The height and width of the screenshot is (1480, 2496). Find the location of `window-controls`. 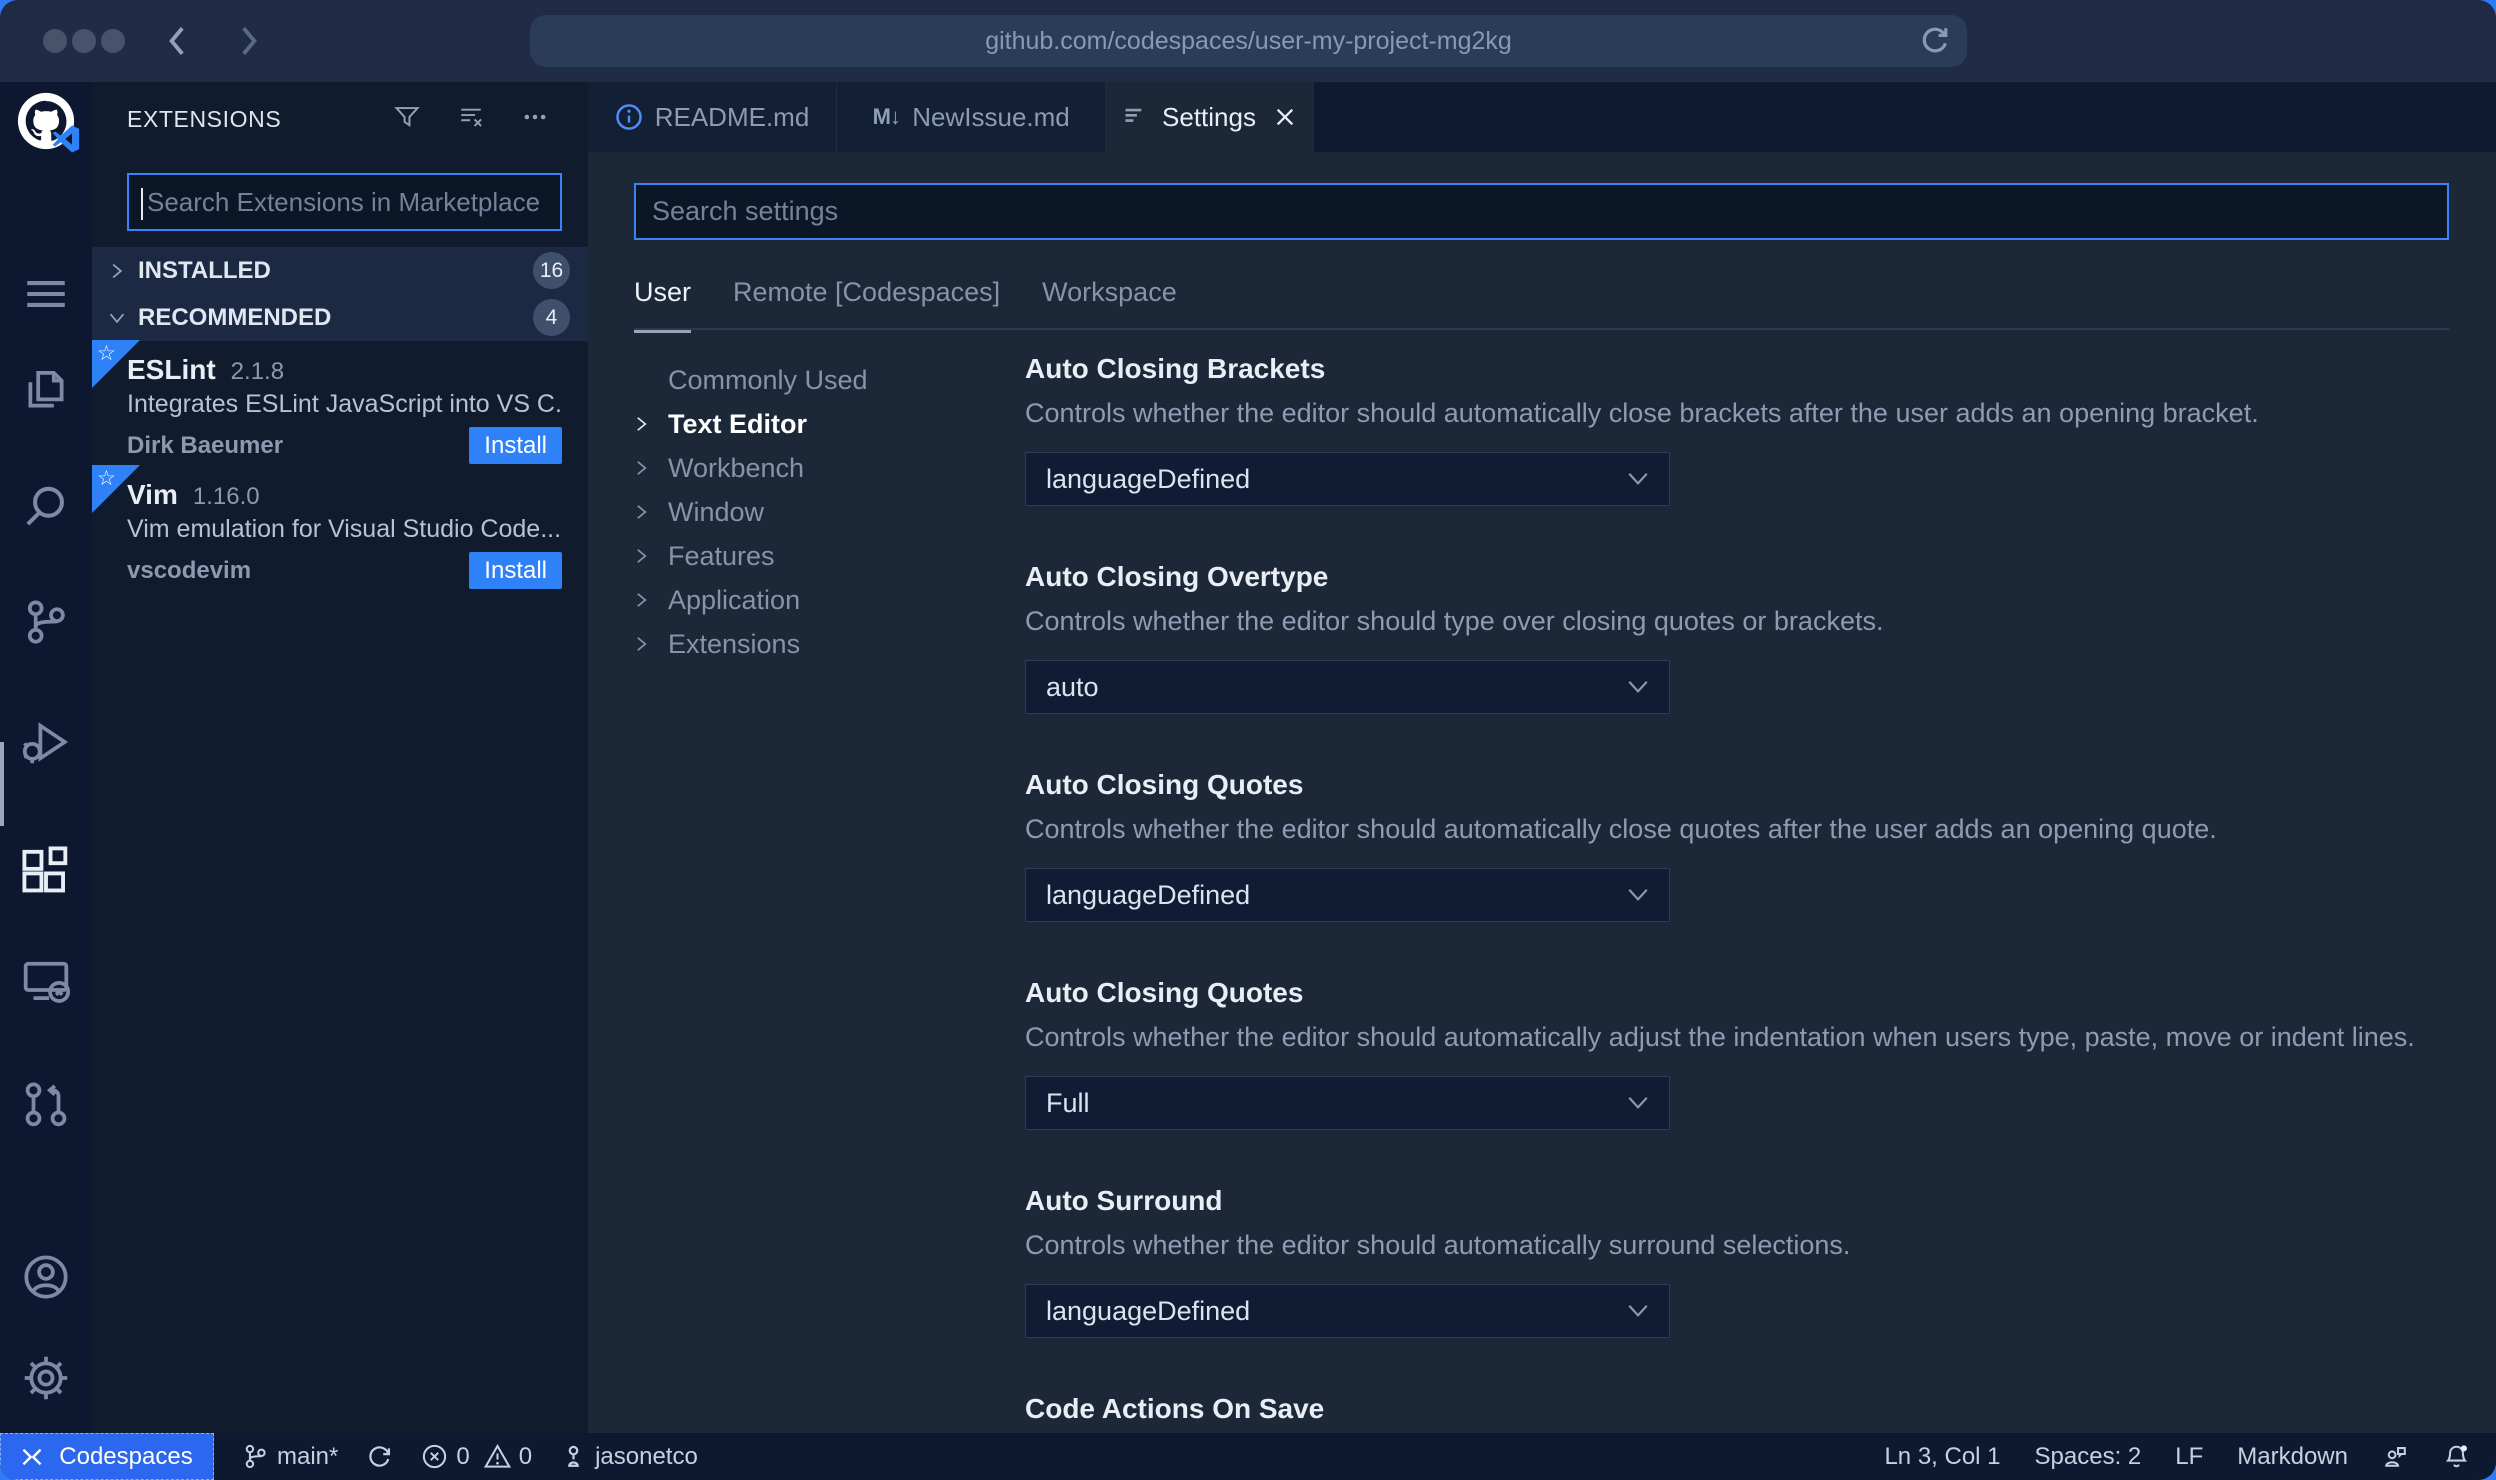

window-controls is located at coordinates (84, 41).